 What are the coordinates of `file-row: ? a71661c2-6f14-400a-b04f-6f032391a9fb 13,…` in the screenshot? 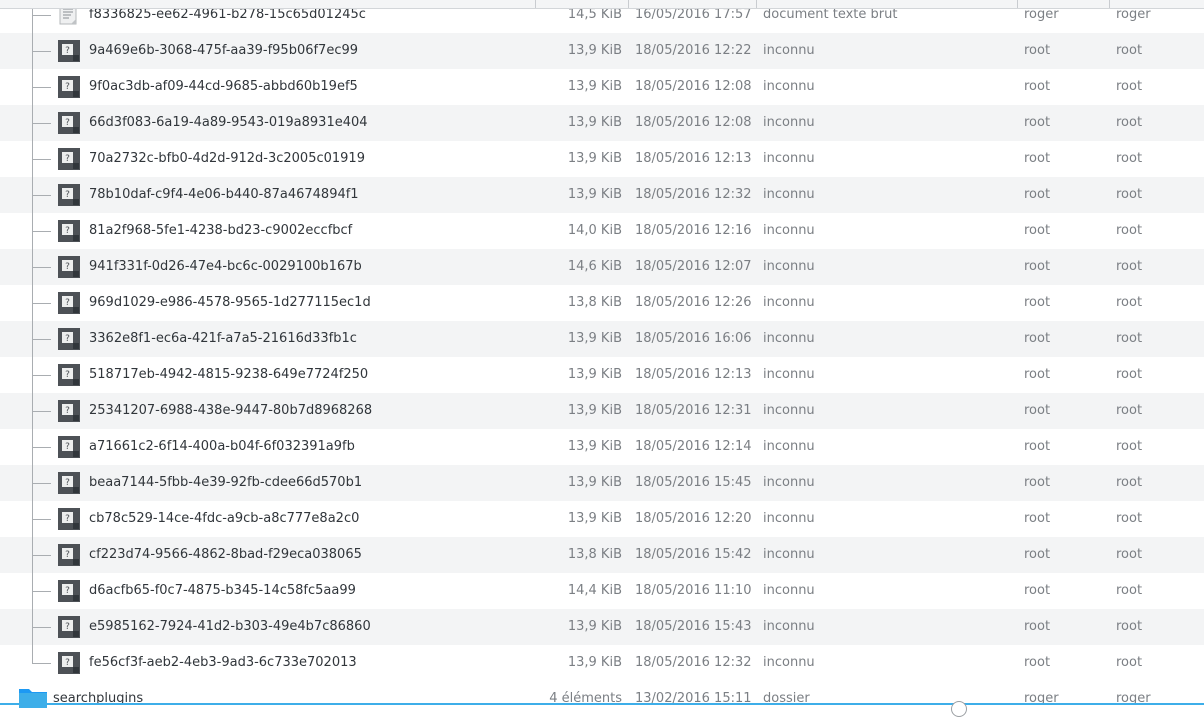 It's located at (602, 447).